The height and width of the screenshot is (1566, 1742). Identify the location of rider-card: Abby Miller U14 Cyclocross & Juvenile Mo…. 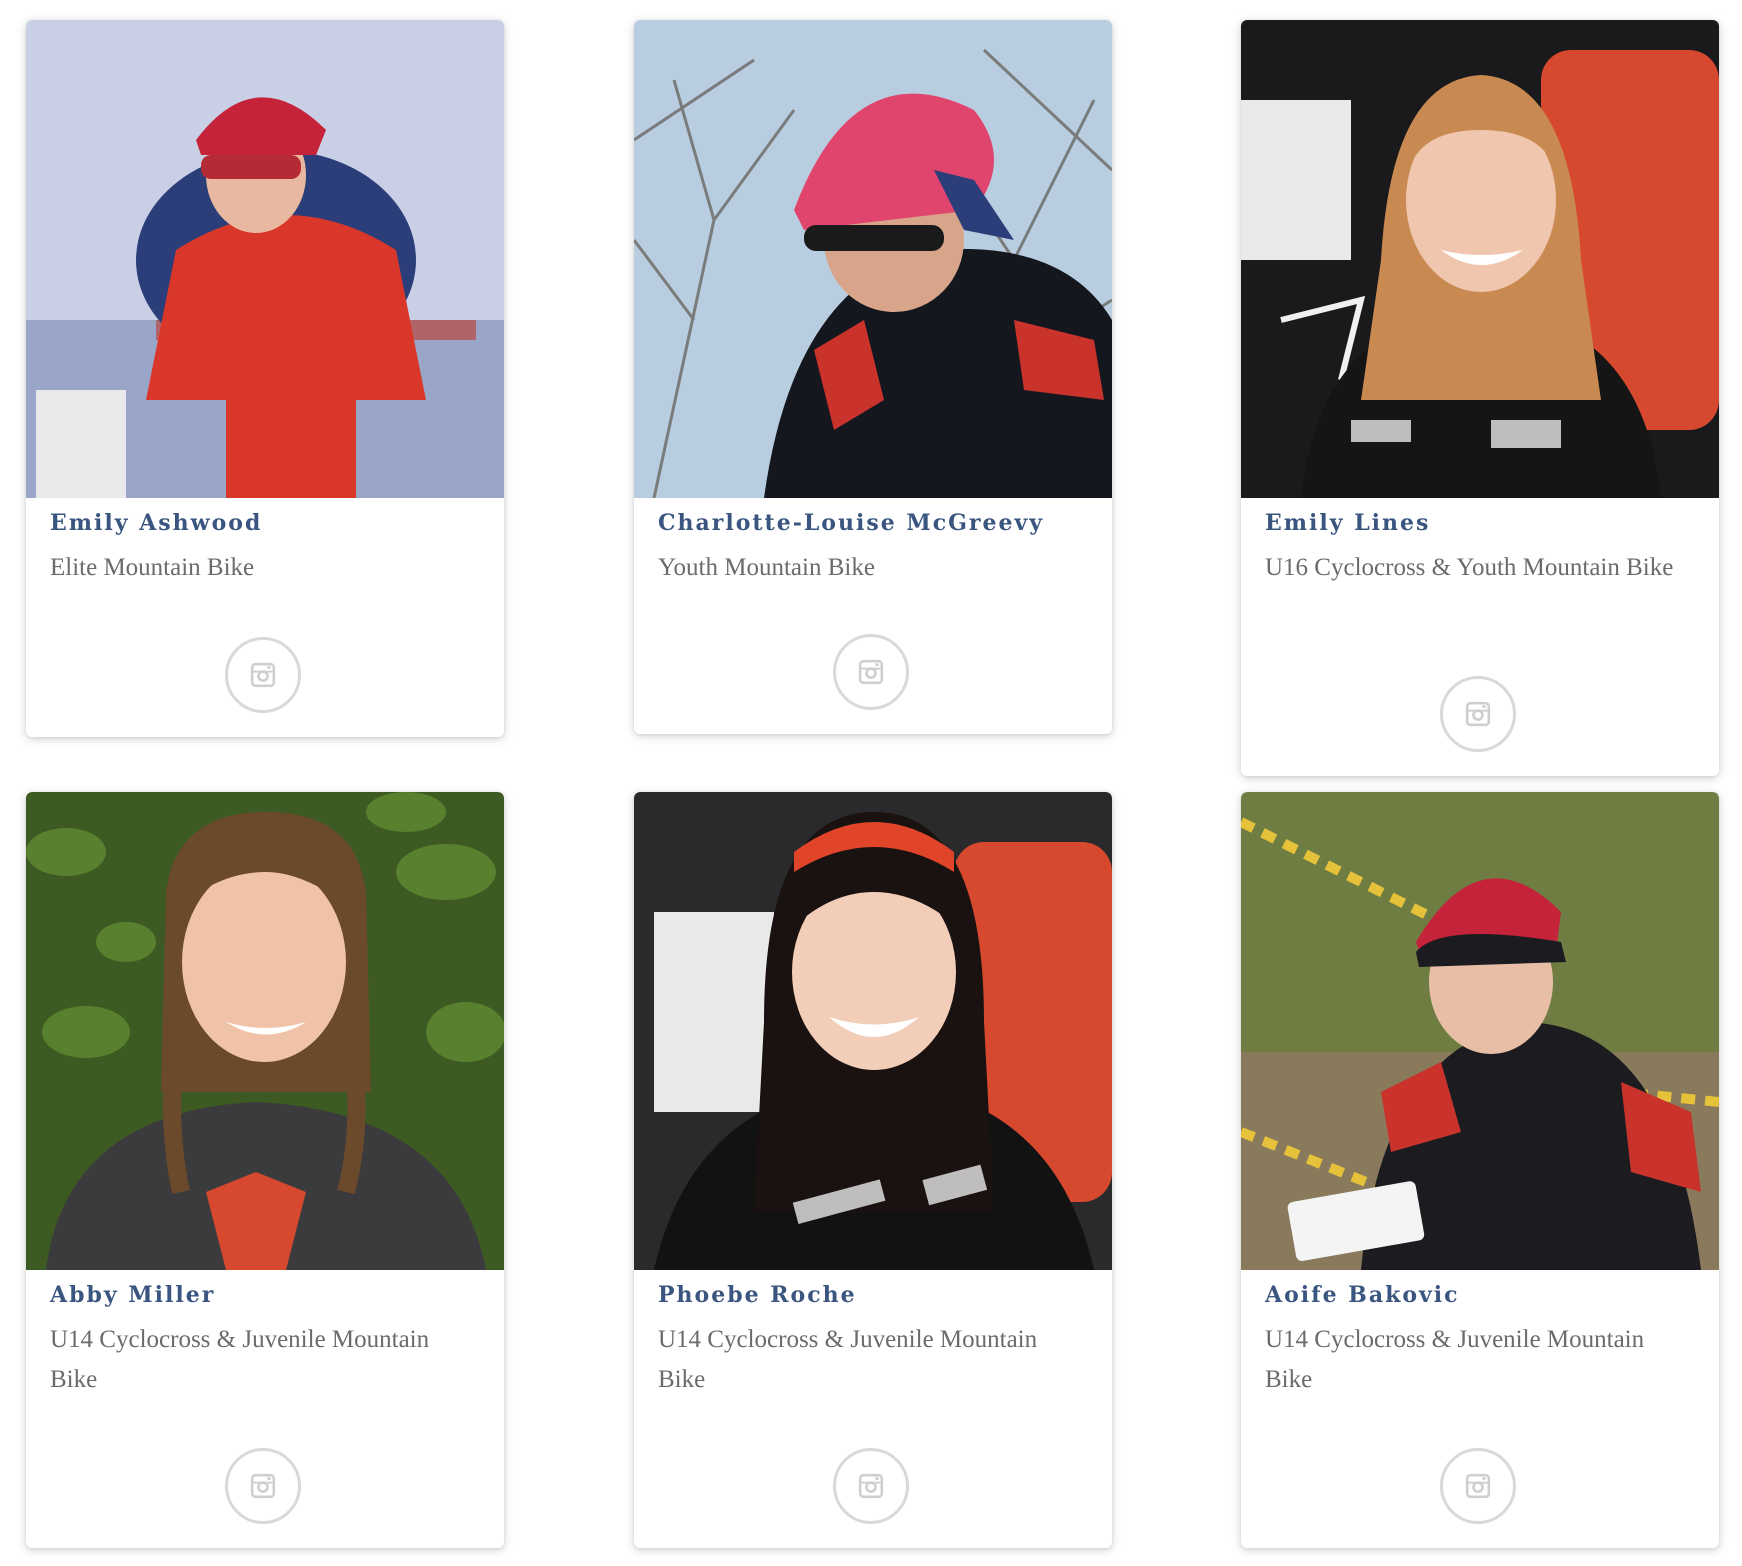
(265, 1170).